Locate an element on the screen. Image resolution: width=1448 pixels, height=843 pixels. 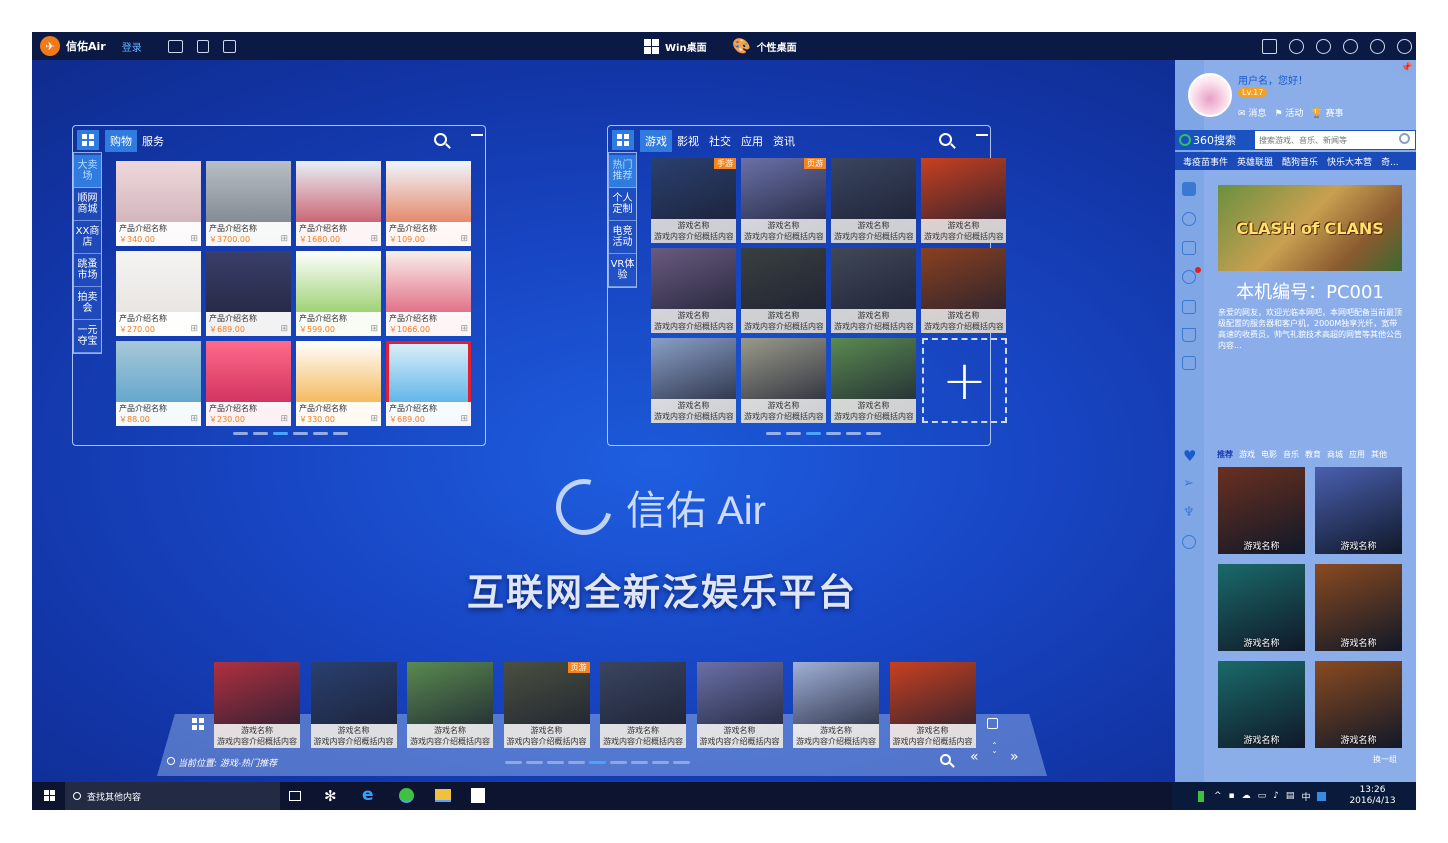
expand-arrows-icon: ˆˇ is located at coordinates (994, 752).